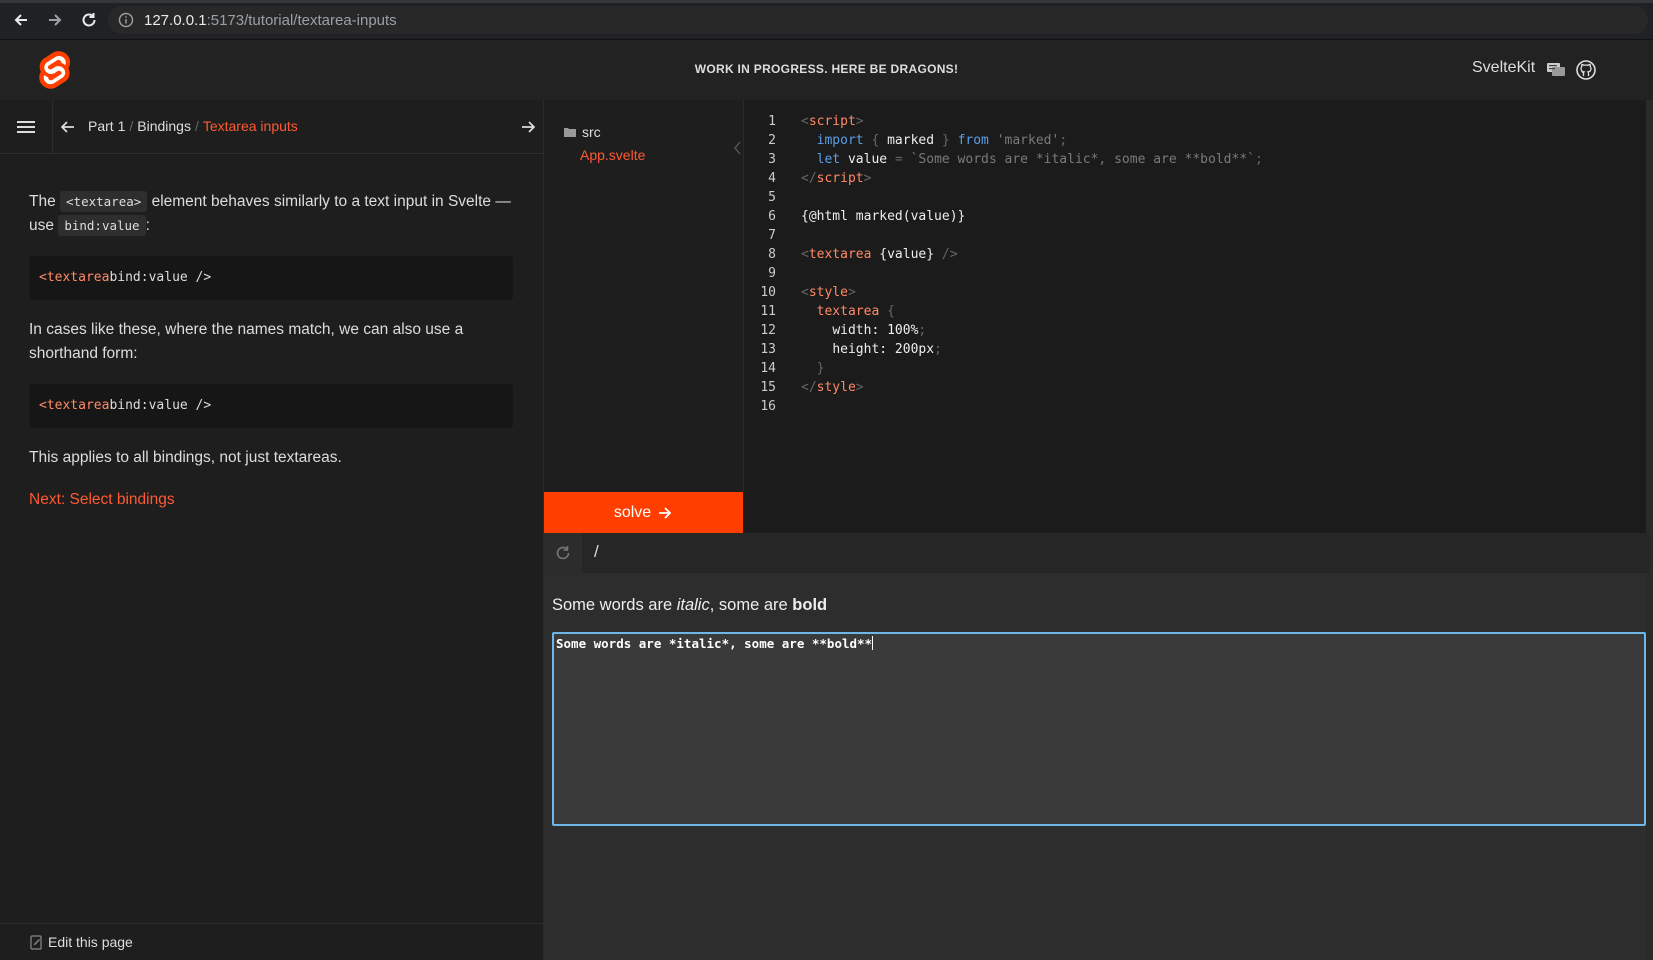  I want to click on code-line: 15 </style>, so click(1196, 390).